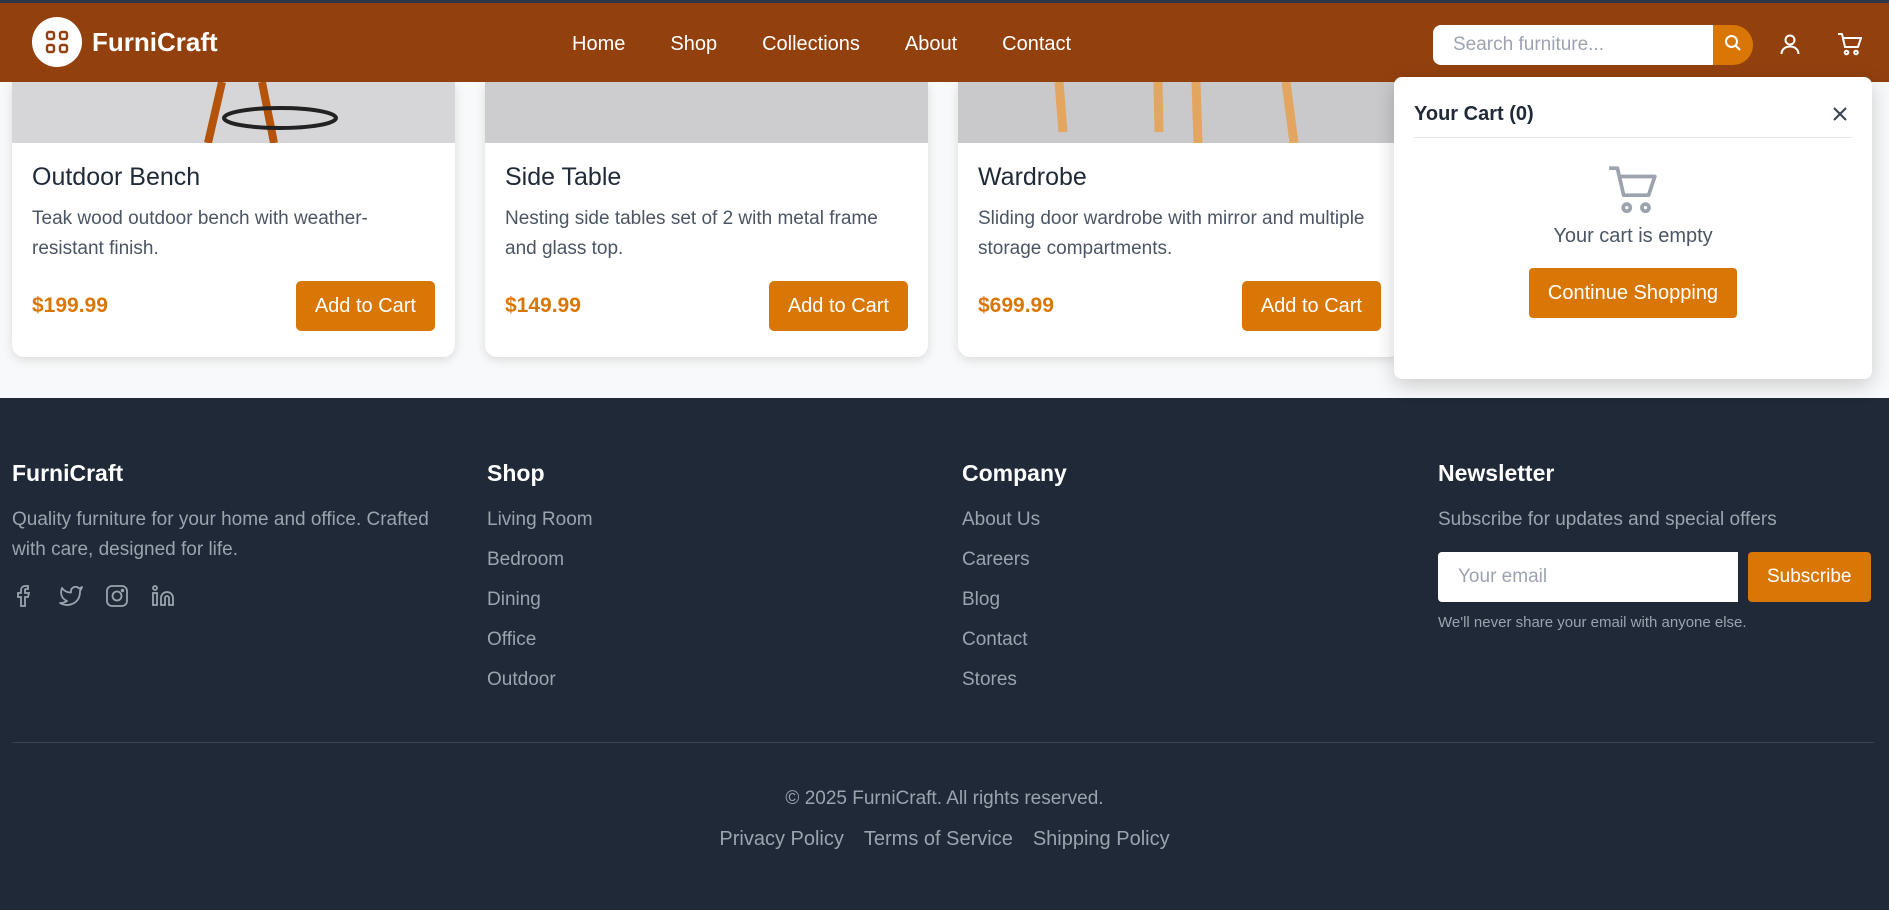 Image resolution: width=1889 pixels, height=910 pixels. Describe the element at coordinates (1036, 44) in the screenshot. I see `nav-contact: Contact` at that location.